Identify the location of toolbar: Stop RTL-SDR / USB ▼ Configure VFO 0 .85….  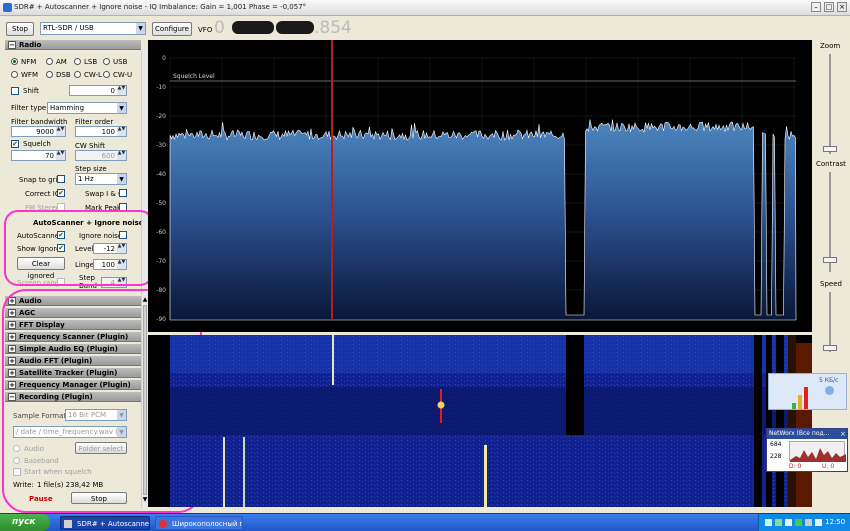
(425, 28).